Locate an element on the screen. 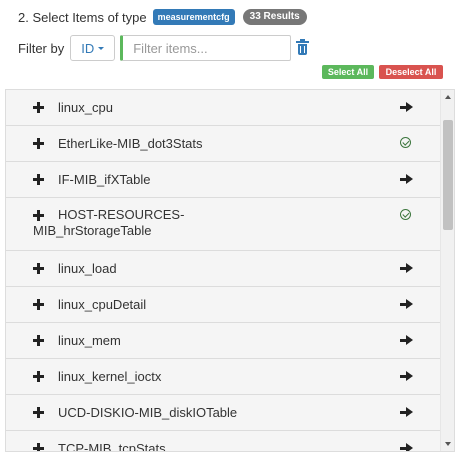 The width and height of the screenshot is (467, 461). list-item-label: HOST-RESOURCES-MIB_hrStorageTable is located at coordinates (109, 222).